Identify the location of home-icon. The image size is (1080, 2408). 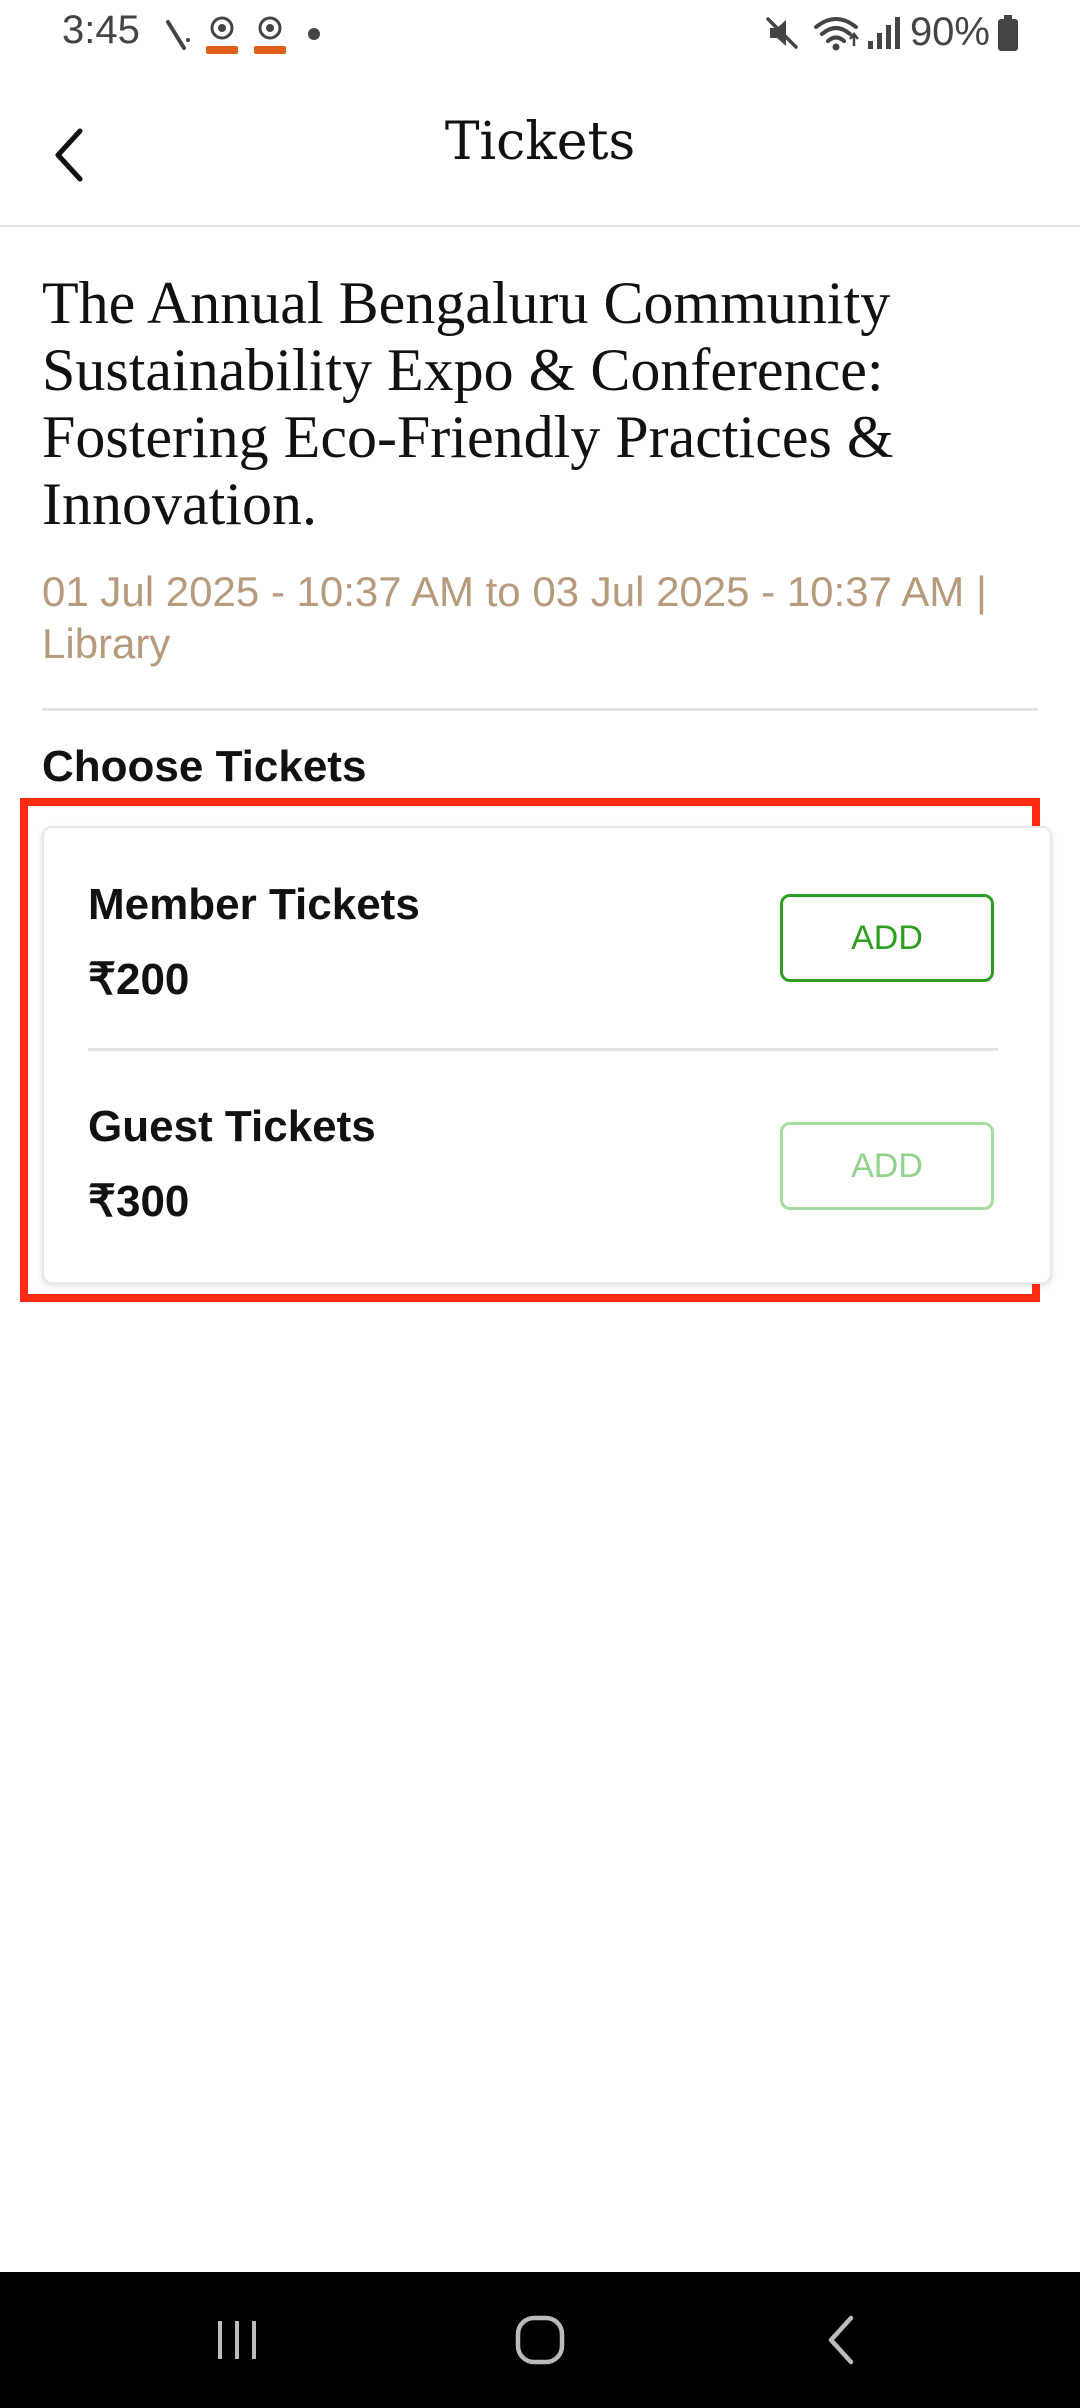
(540, 2340).